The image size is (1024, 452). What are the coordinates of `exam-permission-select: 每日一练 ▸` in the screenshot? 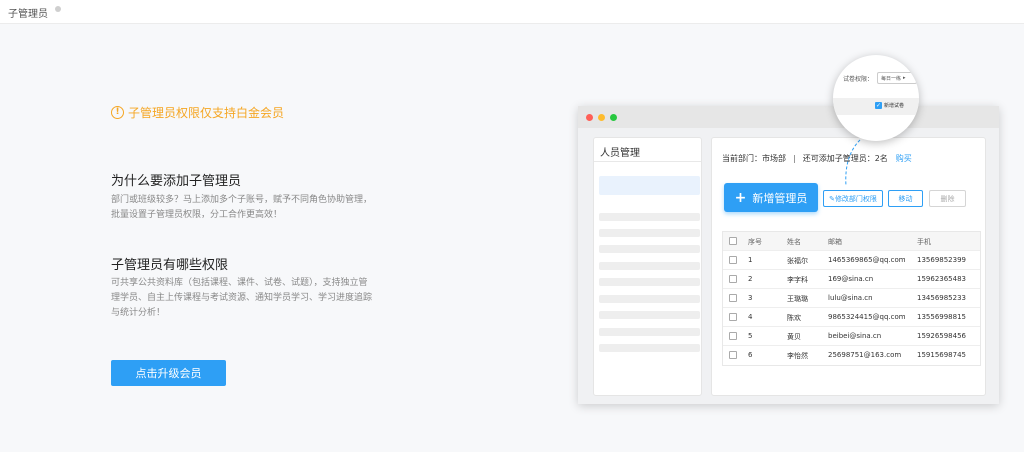 It's located at (897, 78).